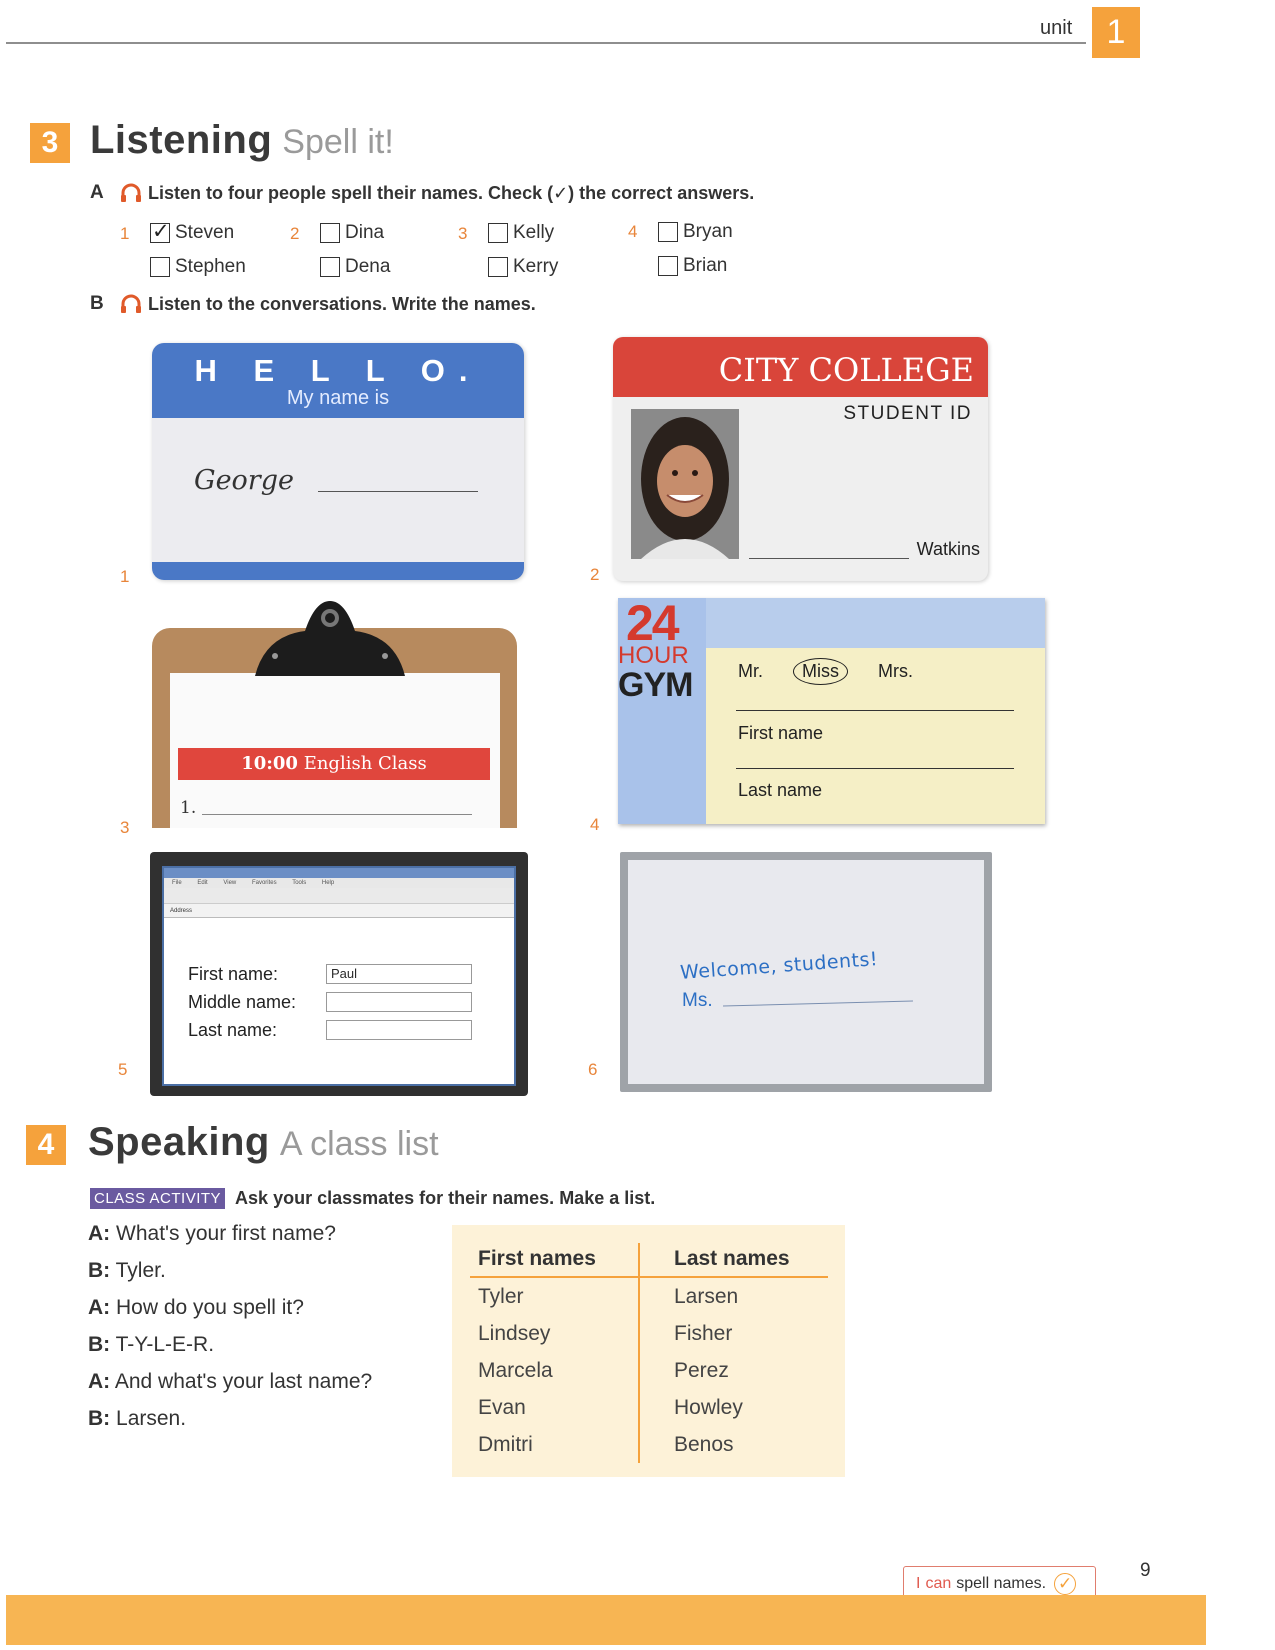  I want to click on item-number: 4, so click(595, 824).